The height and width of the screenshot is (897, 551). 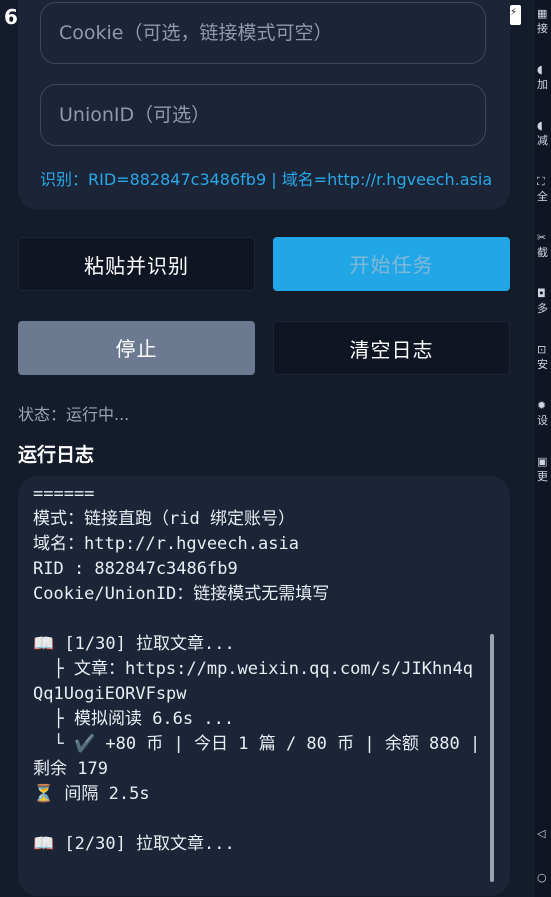 What do you see at coordinates (544, 414) in the screenshot?
I see `side-item-settings: ✹ 设` at bounding box center [544, 414].